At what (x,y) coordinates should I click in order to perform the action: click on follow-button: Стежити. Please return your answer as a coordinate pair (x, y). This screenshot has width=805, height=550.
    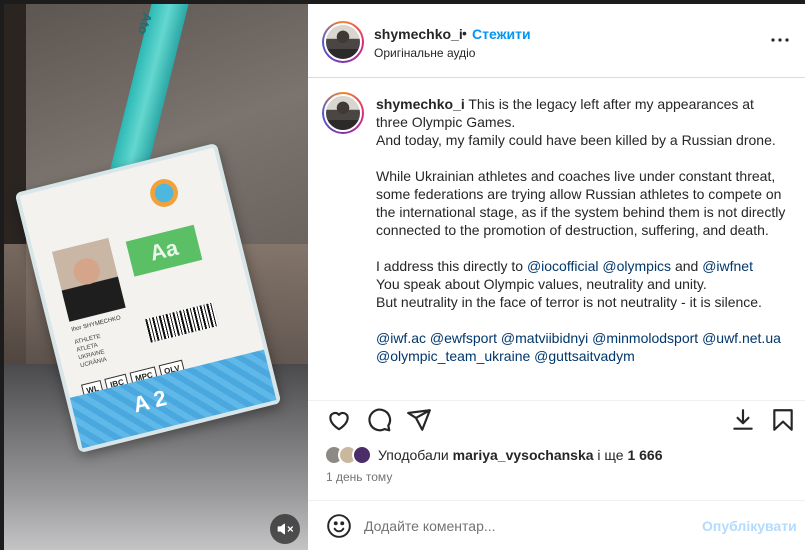
    Looking at the image, I should click on (501, 34).